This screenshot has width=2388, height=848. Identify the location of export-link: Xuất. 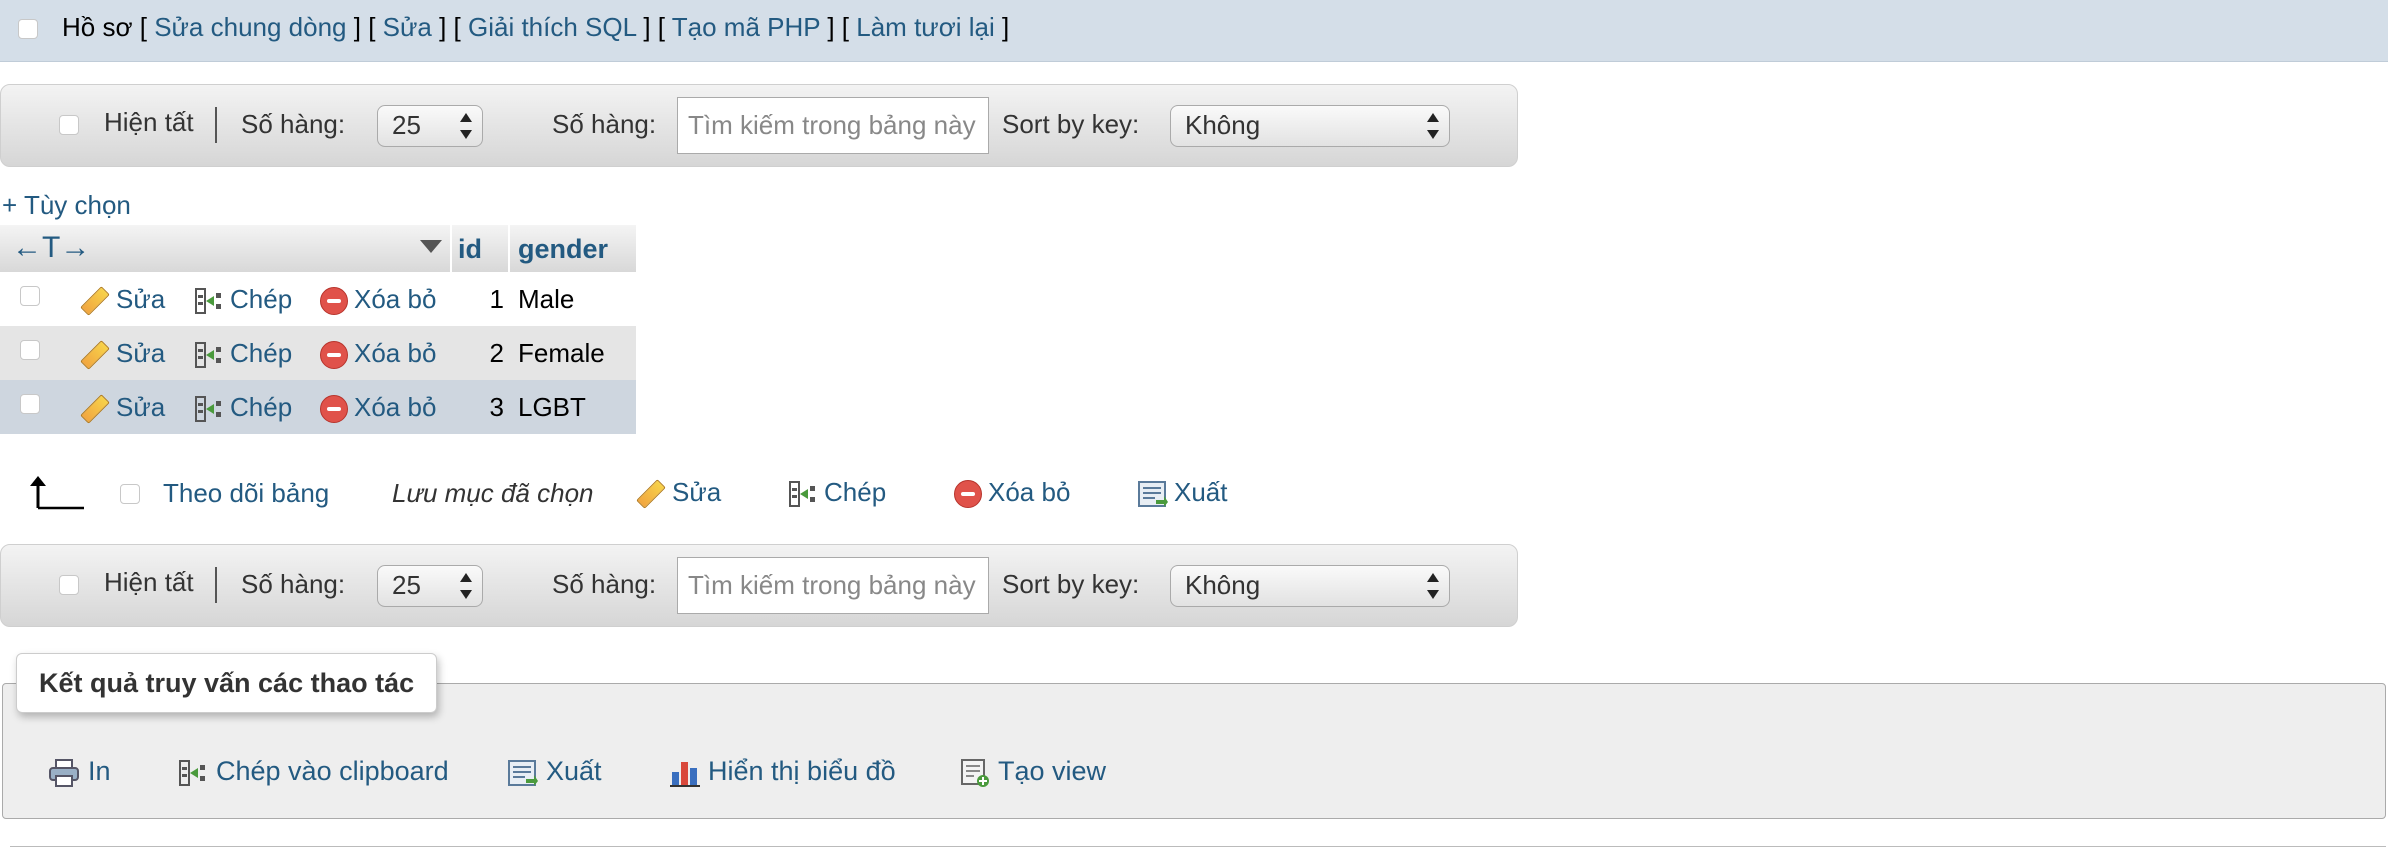
(555, 771).